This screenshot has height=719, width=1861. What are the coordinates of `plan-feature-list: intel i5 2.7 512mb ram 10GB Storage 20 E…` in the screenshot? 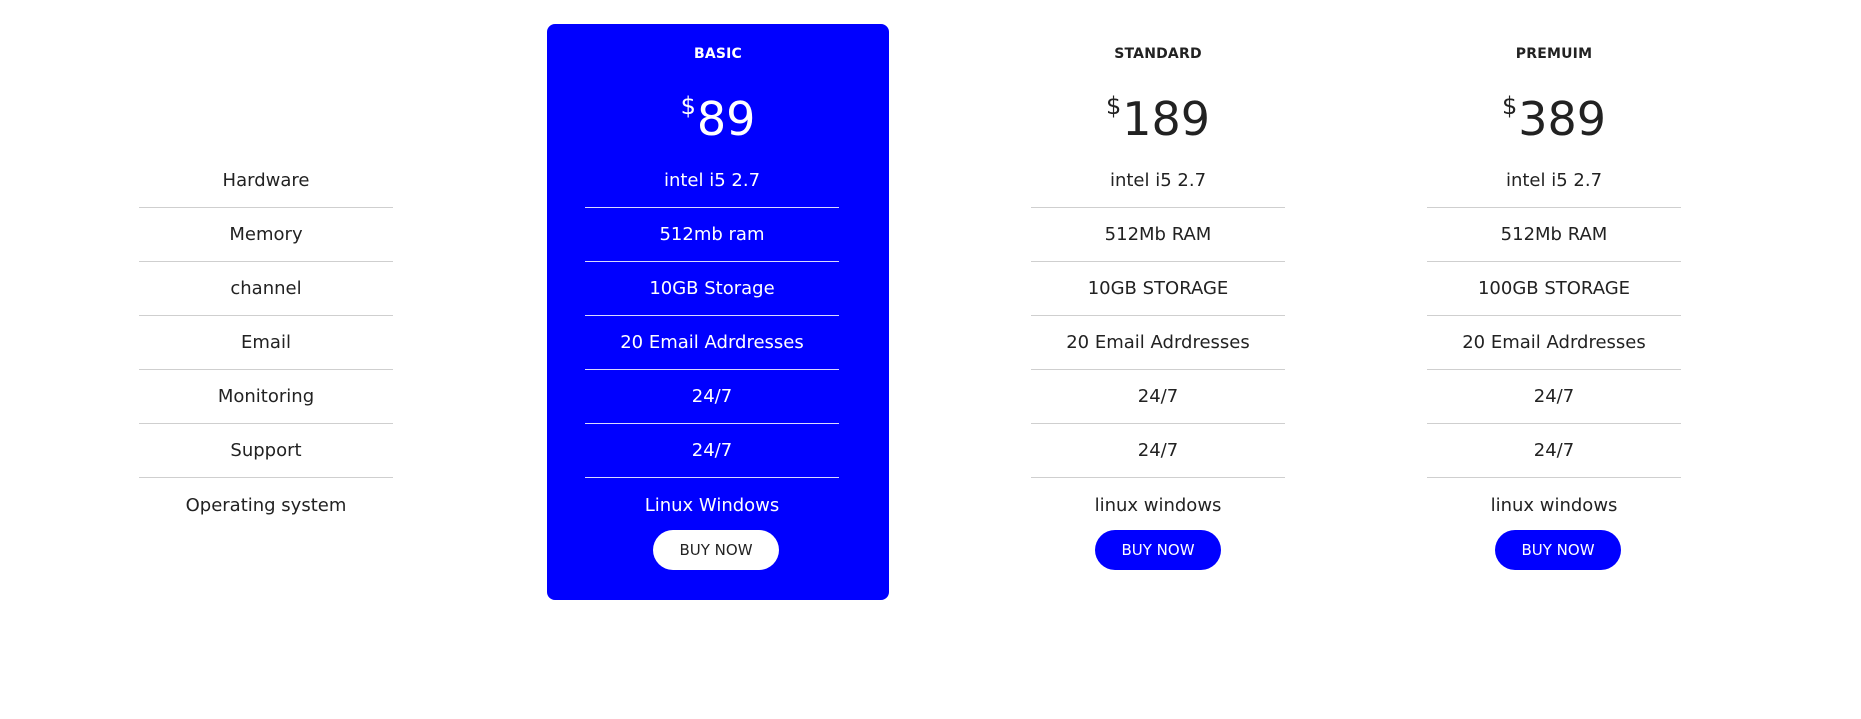 It's located at (712, 343).